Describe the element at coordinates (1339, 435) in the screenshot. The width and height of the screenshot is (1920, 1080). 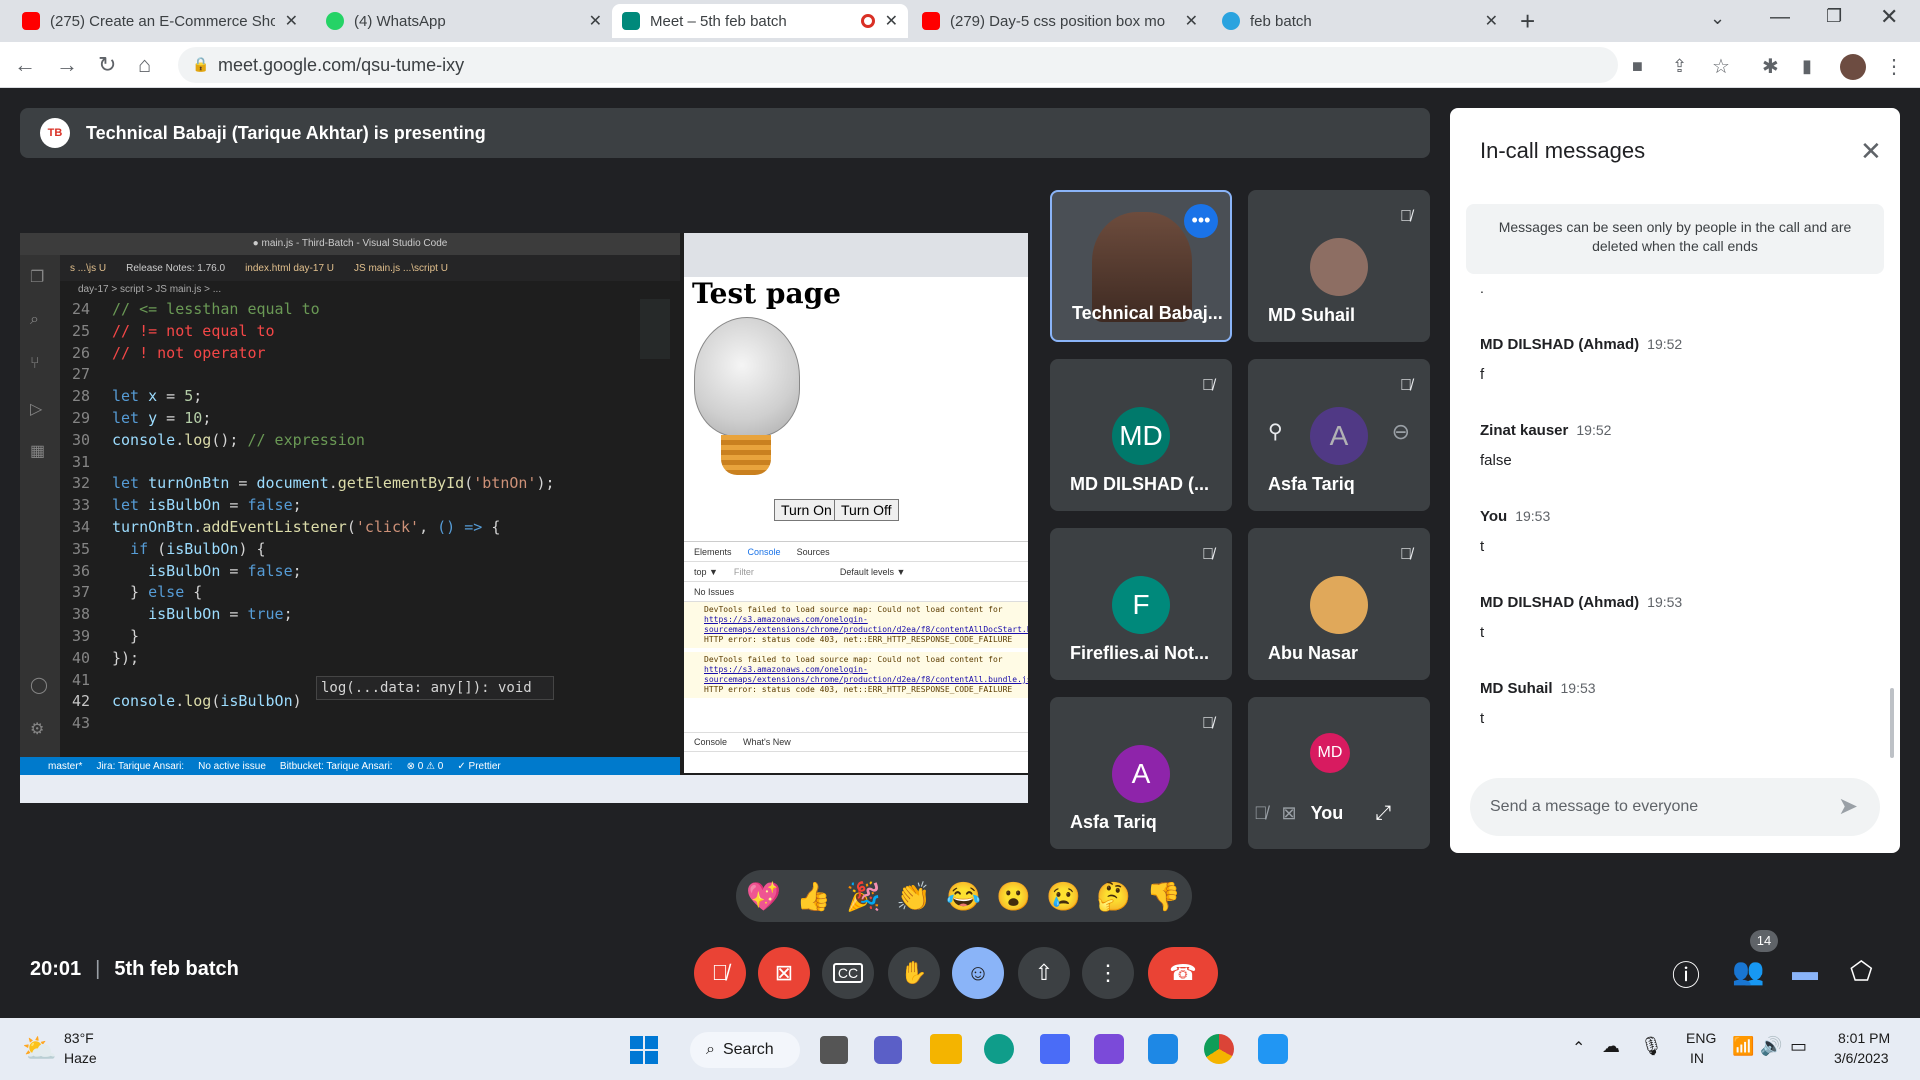
I see `participant-tile: 🎙̸ ⚲ A ⊖ Asfa Tariq` at that location.